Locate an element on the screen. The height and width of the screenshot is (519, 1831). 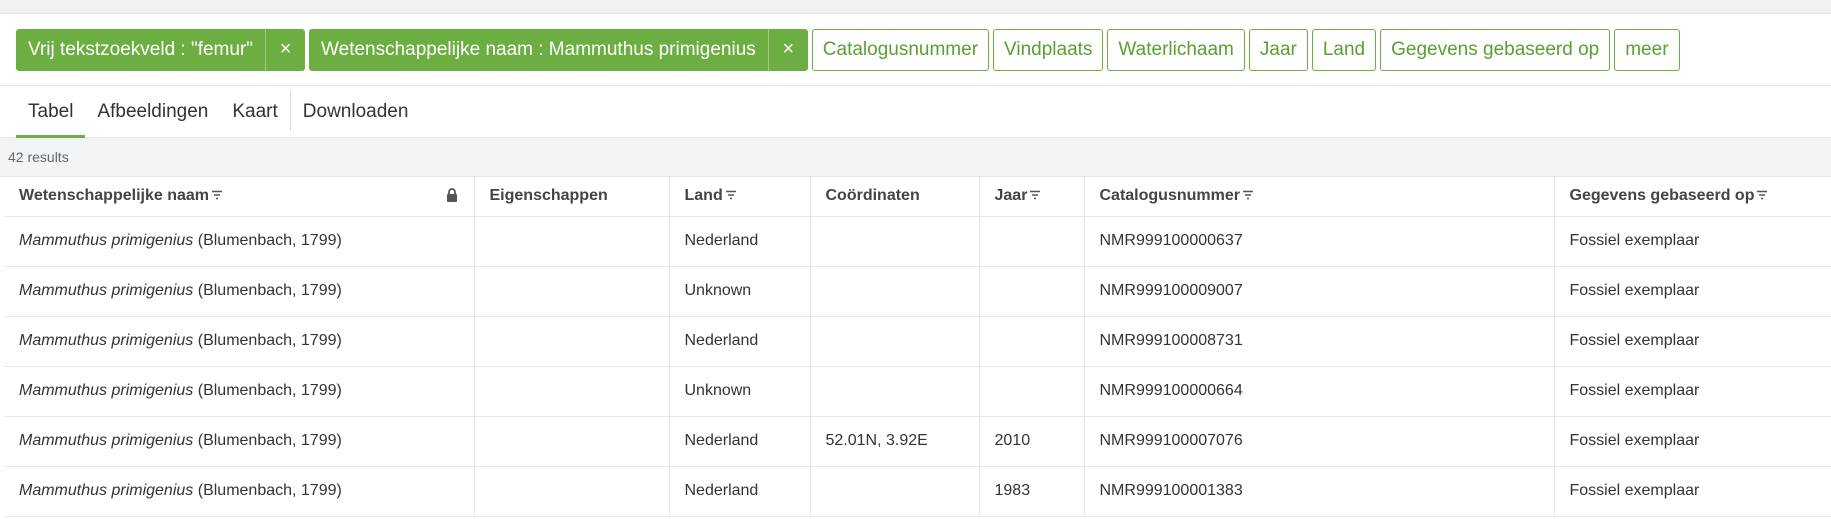
cell-catalogusnummer: NMR999100009007 is located at coordinates (1319, 291).